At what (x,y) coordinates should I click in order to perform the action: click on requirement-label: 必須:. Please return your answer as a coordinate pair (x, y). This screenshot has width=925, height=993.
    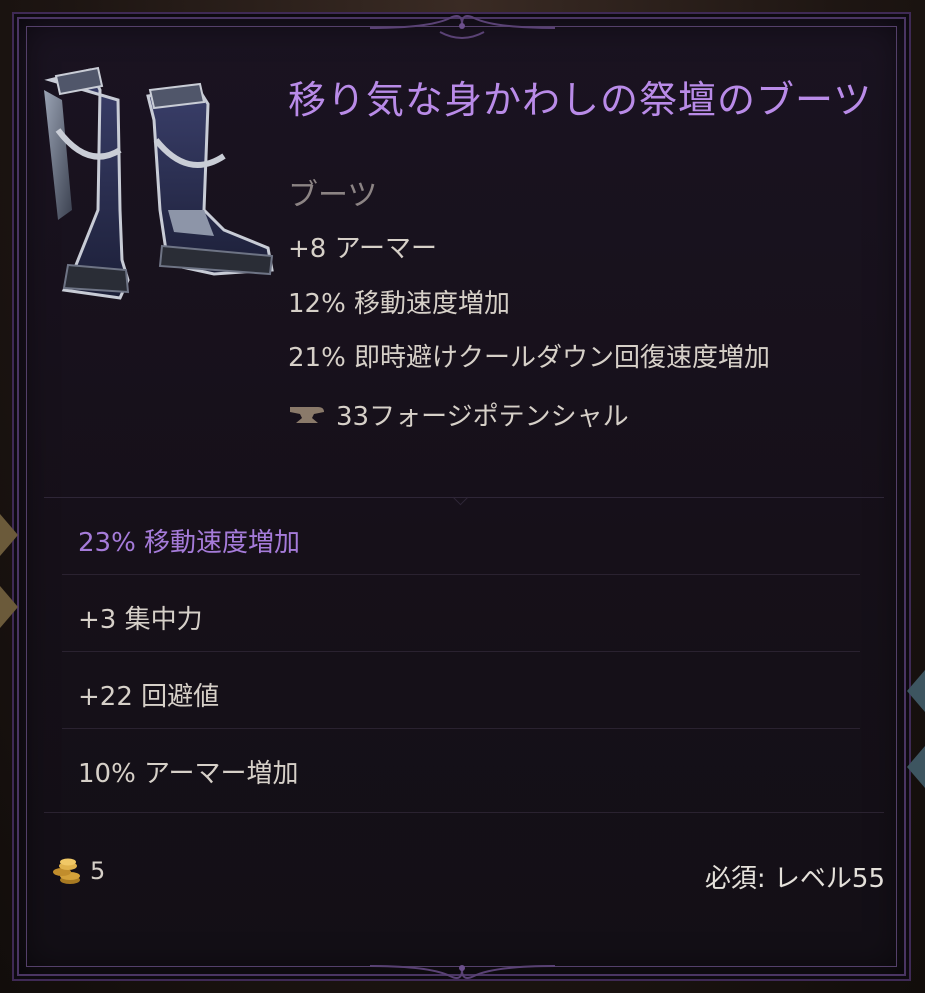
    Looking at the image, I should click on (735, 879).